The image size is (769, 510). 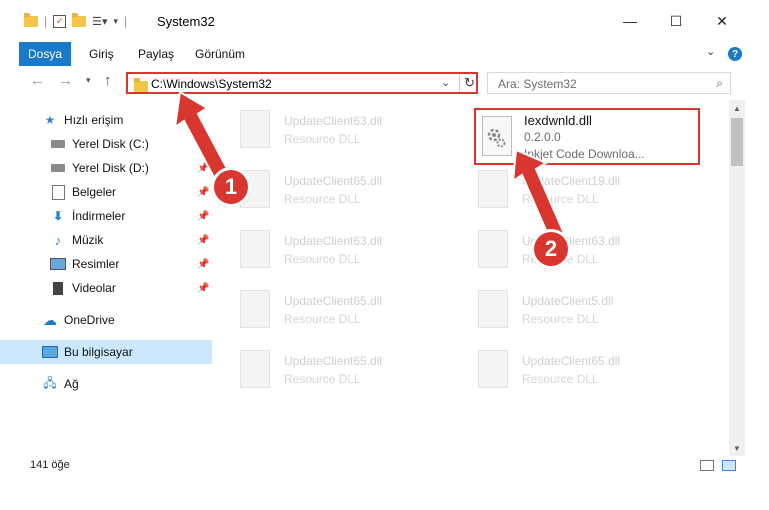 I want to click on forward-arrow-icon: →, so click(x=65, y=80).